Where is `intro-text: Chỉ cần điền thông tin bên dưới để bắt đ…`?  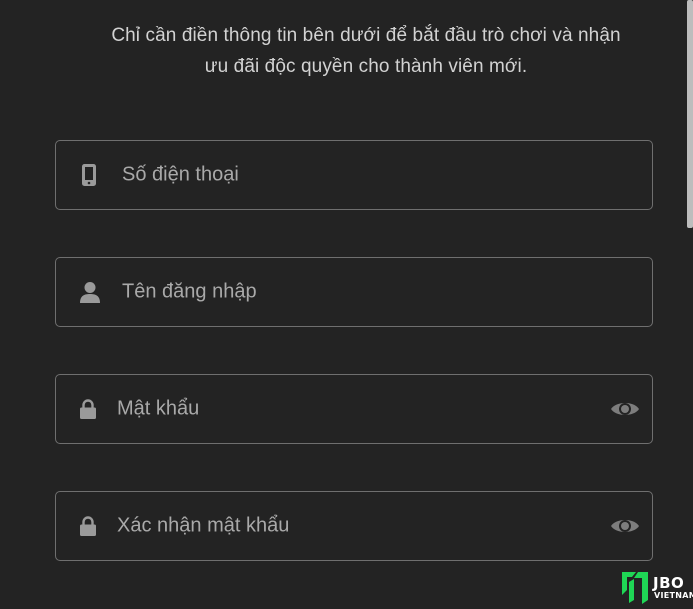
intro-text: Chỉ cần điền thông tin bên dưới để bắt đ… is located at coordinates (366, 51).